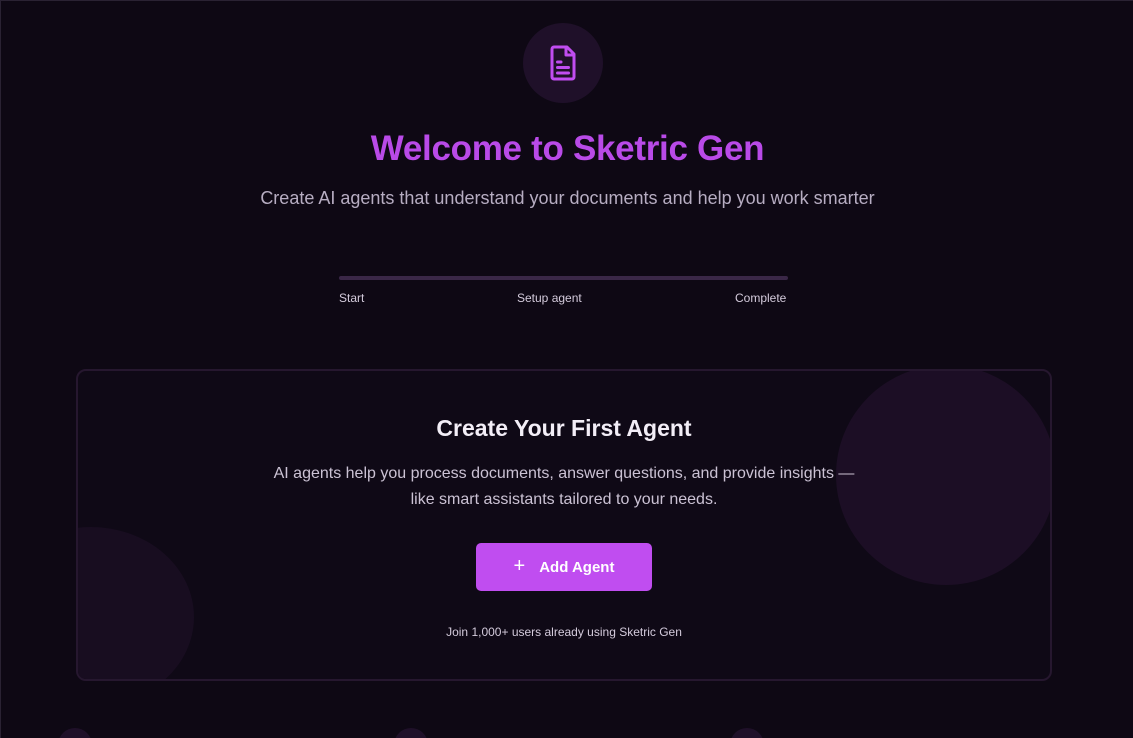  I want to click on add-agent-button: + Add Agent, so click(564, 567).